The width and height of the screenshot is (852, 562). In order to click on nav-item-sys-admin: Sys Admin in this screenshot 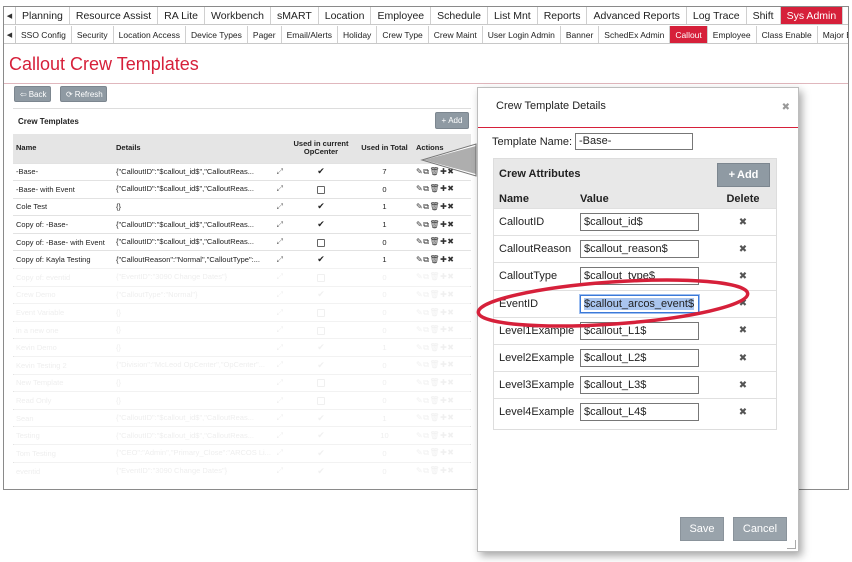, I will do `click(812, 15)`.